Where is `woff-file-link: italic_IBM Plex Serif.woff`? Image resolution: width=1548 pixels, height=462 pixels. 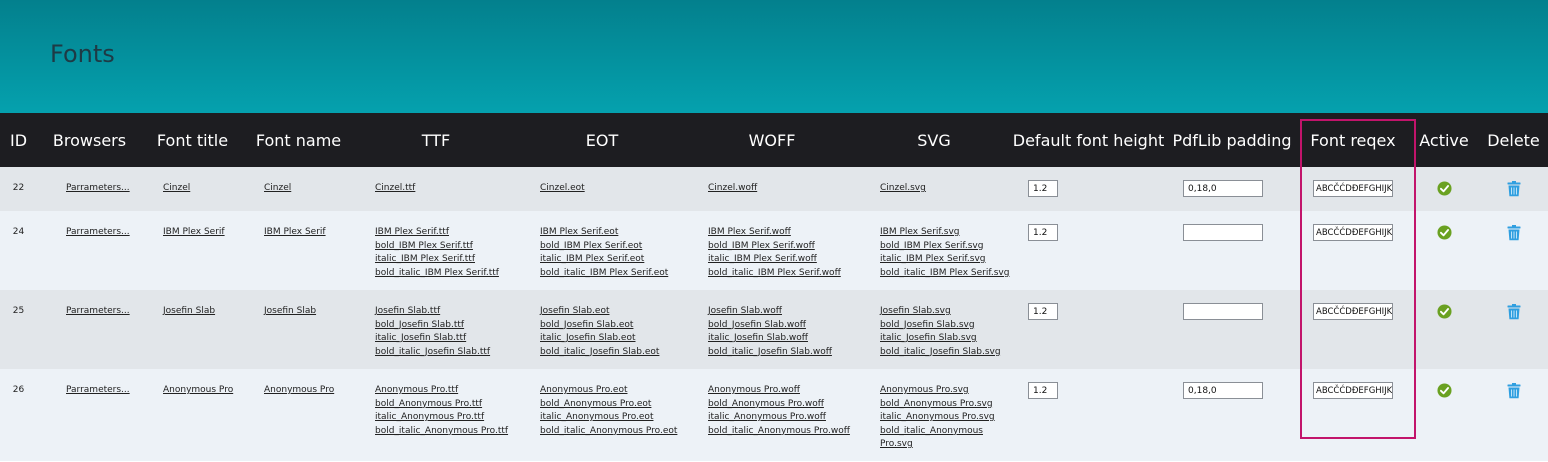
woff-file-link: italic_IBM Plex Serif.woff is located at coordinates (783, 260).